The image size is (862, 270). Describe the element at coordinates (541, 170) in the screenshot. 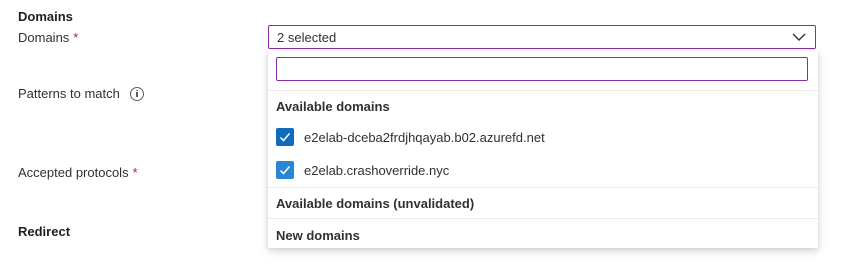

I see `domain-option: e2elab.crashoverride.nyc` at that location.